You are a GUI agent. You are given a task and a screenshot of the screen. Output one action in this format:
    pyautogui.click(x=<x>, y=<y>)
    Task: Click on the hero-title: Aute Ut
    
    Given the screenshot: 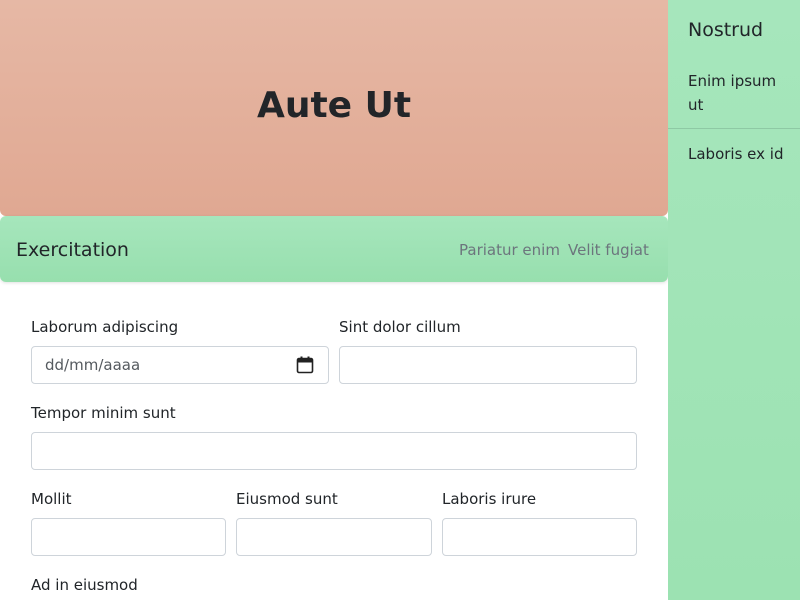 What is the action you would take?
    pyautogui.click(x=334, y=105)
    